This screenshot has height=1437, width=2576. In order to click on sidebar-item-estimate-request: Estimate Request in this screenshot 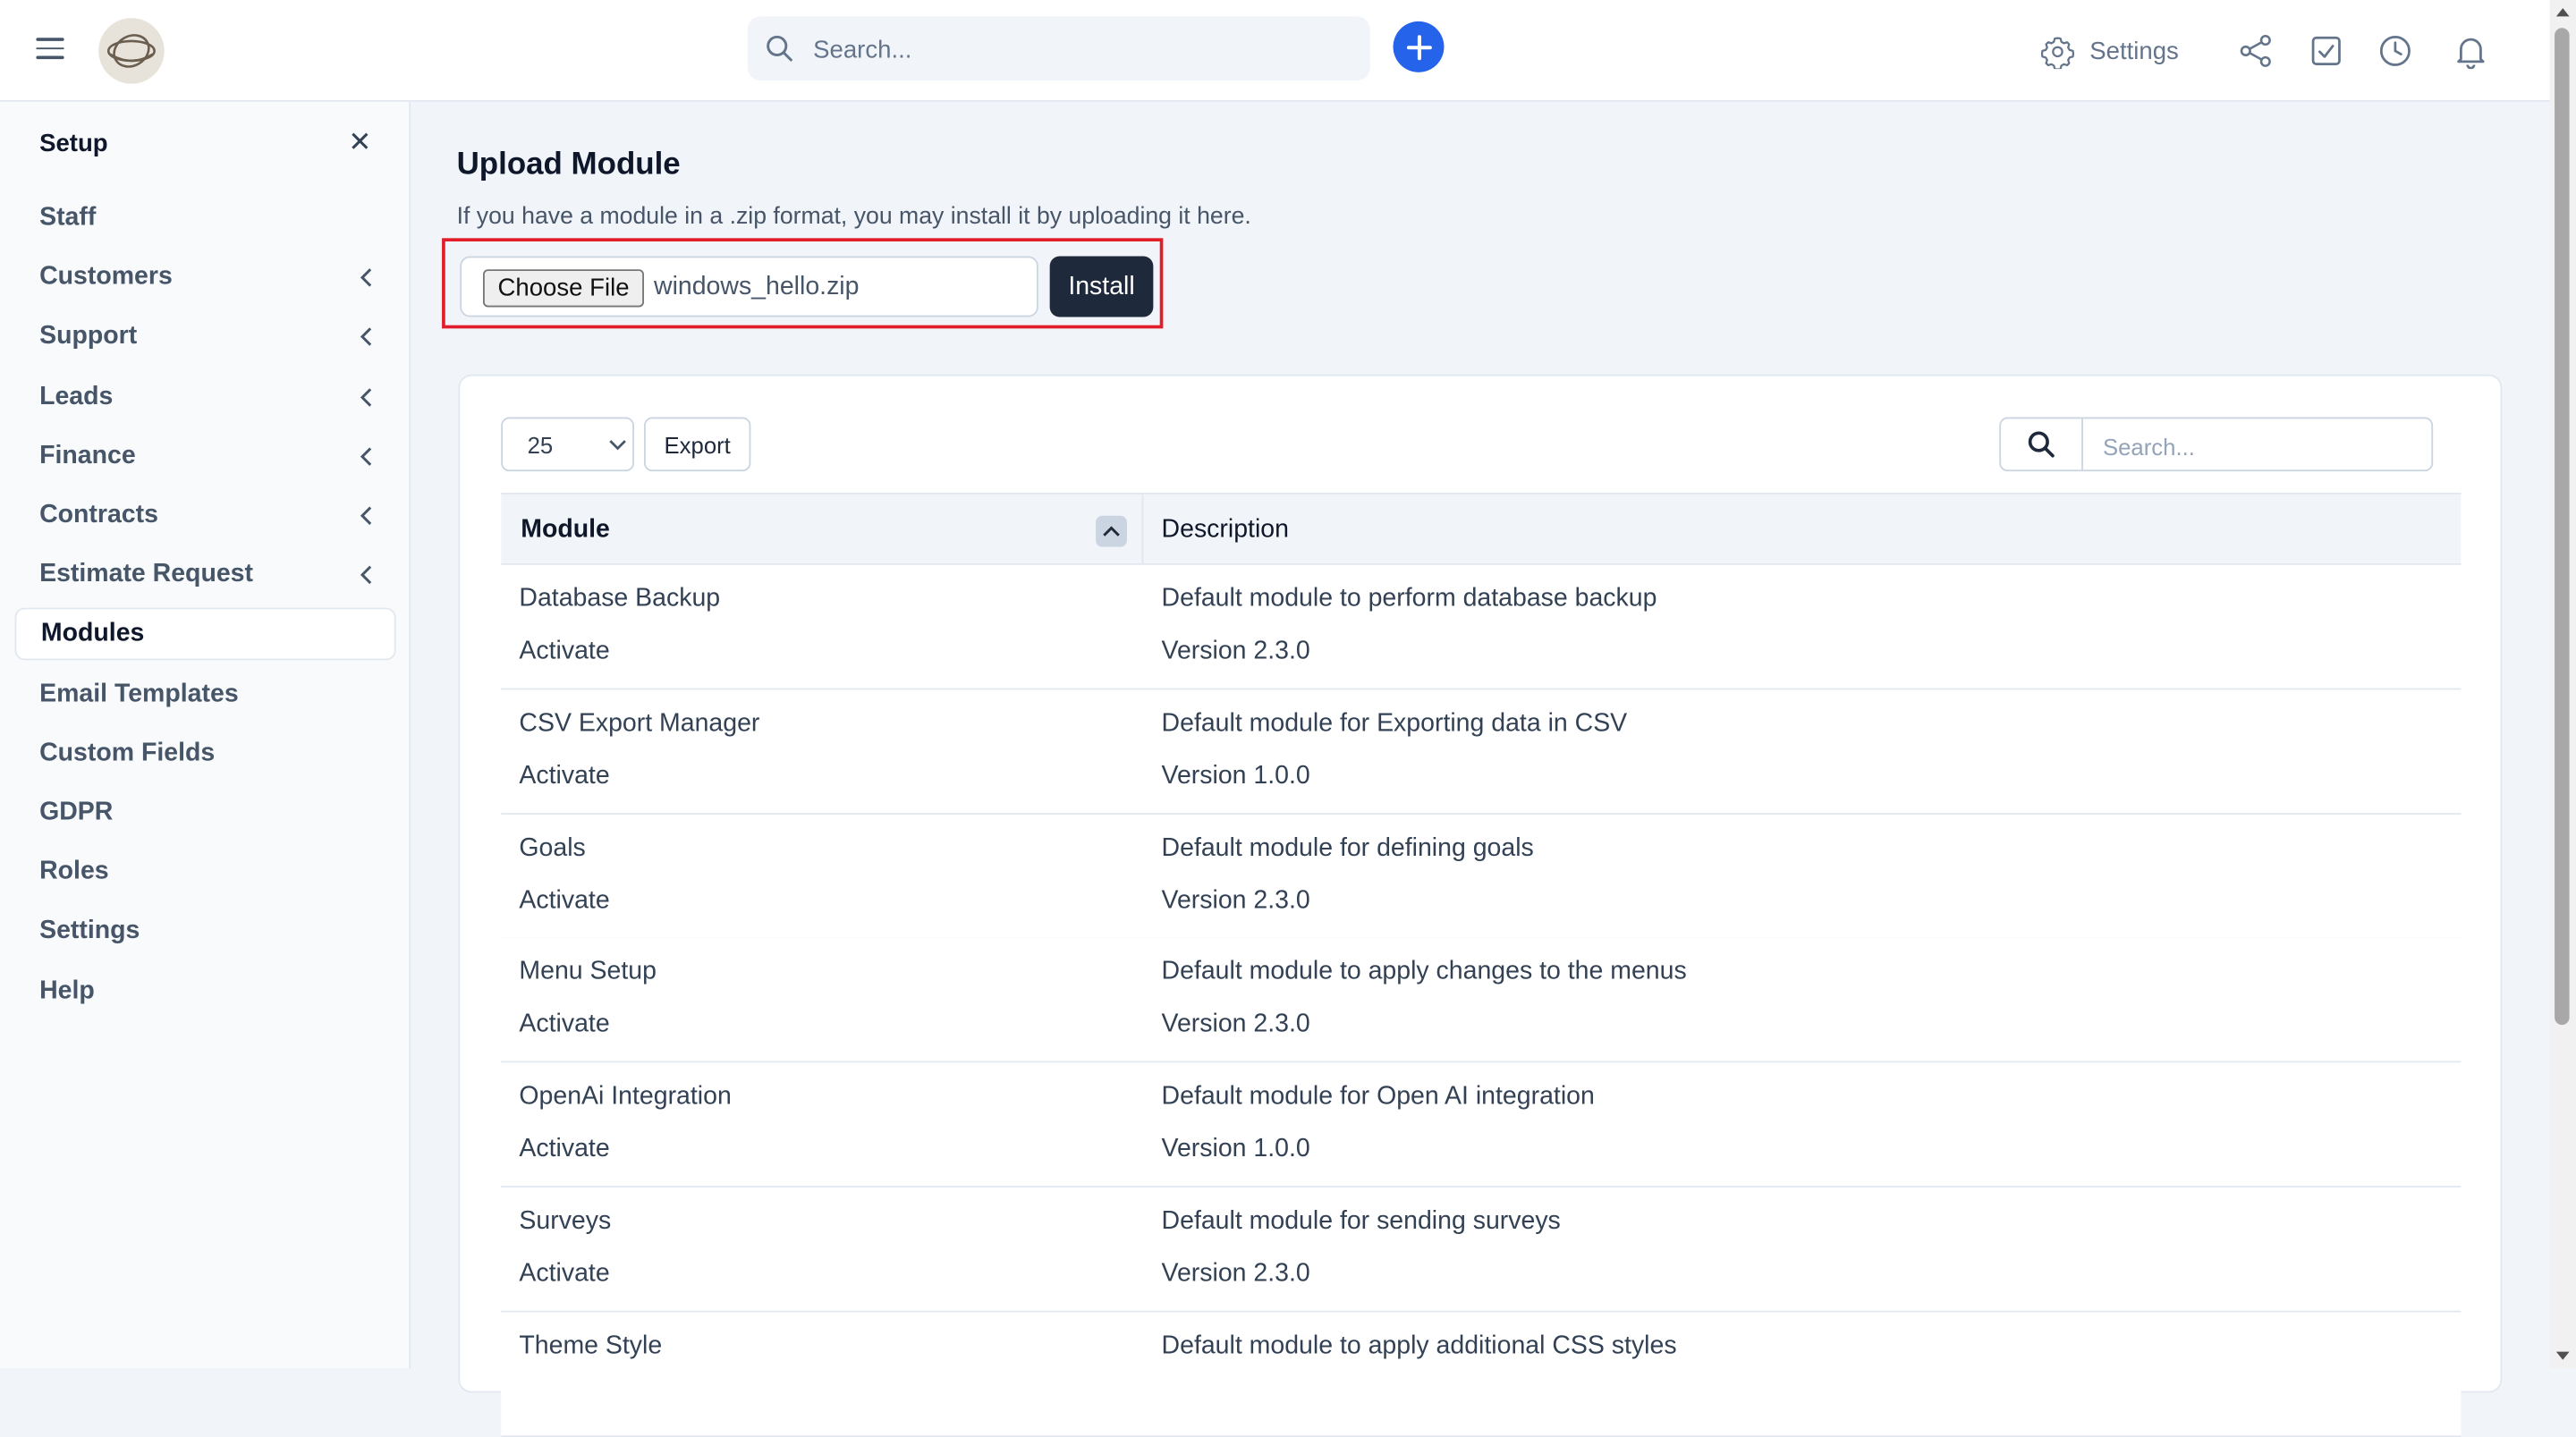, I will do `click(205, 576)`.